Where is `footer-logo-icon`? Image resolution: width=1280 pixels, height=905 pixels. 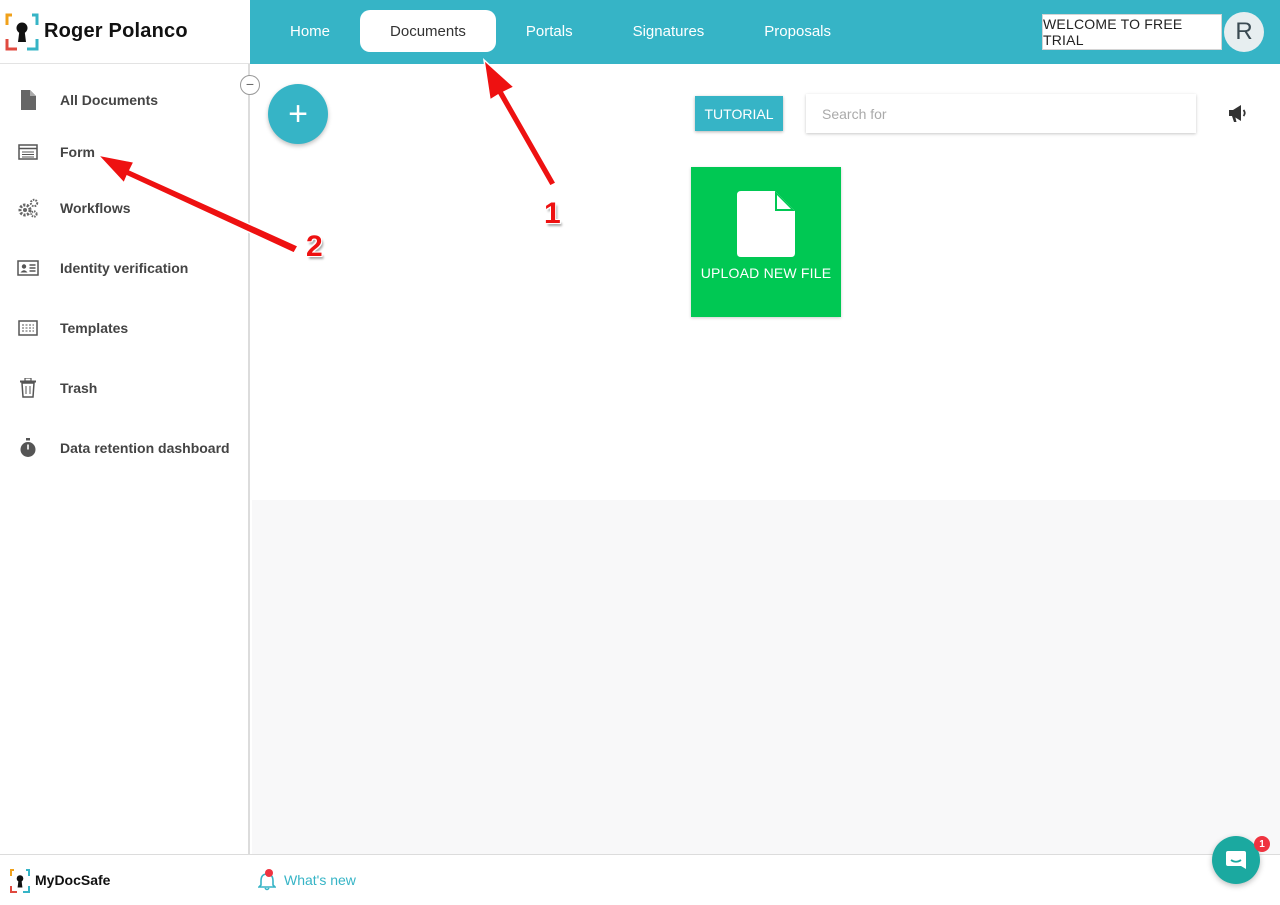 footer-logo-icon is located at coordinates (20, 881).